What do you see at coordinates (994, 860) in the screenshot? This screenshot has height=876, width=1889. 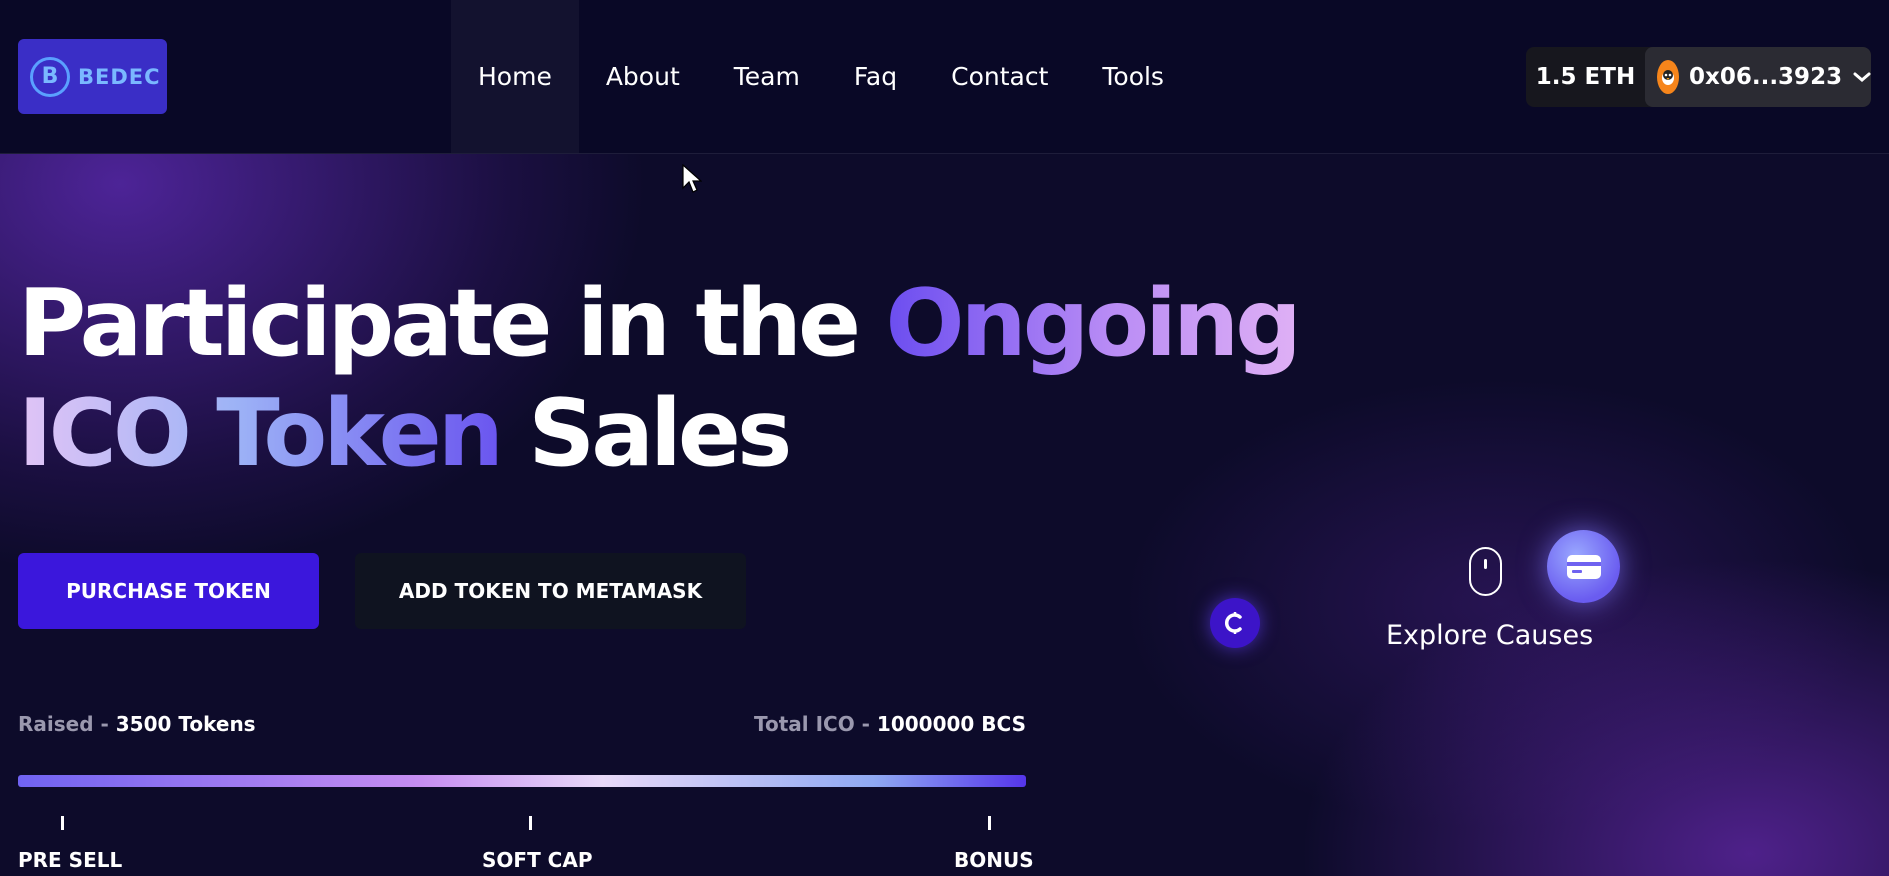 I see `milestone-bonus: BONUS` at bounding box center [994, 860].